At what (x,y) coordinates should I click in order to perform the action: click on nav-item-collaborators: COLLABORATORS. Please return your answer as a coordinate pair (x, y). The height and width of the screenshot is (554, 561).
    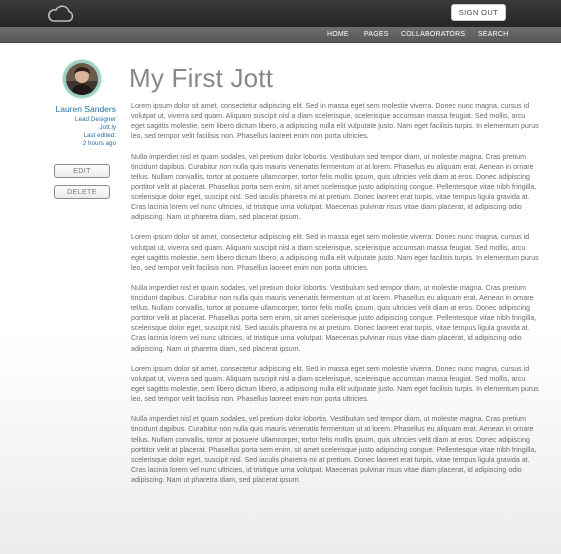
    Looking at the image, I should click on (433, 34).